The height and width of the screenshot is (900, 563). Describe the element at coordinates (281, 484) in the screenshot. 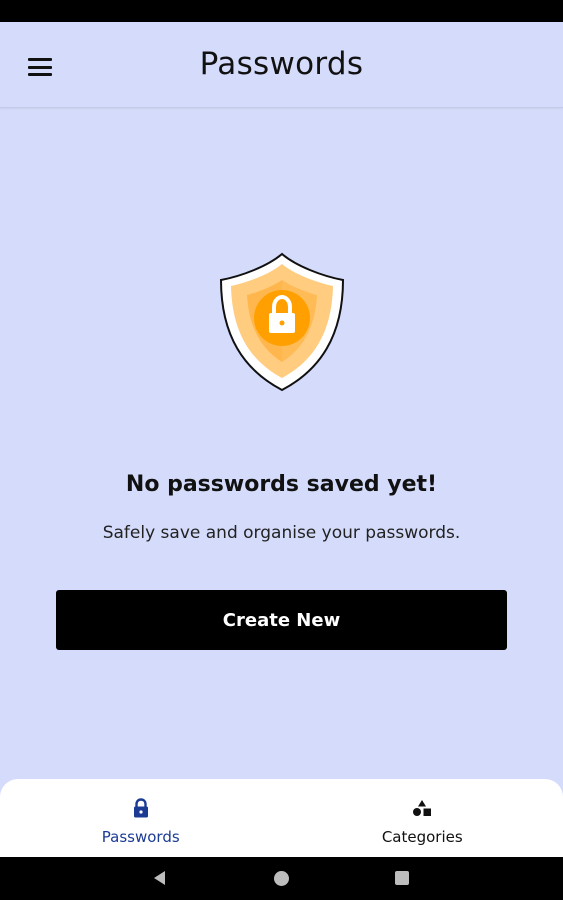

I see `empty-state-title: No passwords saved yet!` at that location.